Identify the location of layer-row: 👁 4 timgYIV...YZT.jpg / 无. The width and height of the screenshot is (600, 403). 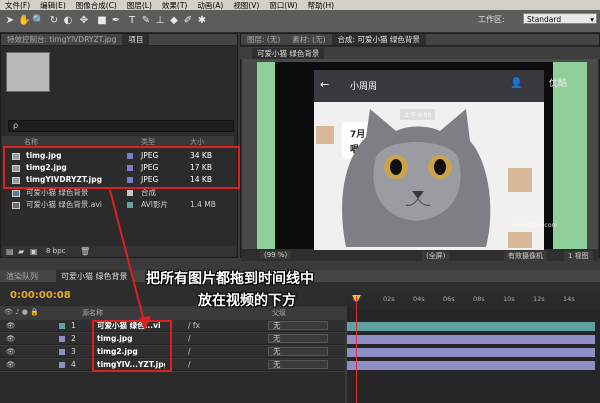
(172, 365).